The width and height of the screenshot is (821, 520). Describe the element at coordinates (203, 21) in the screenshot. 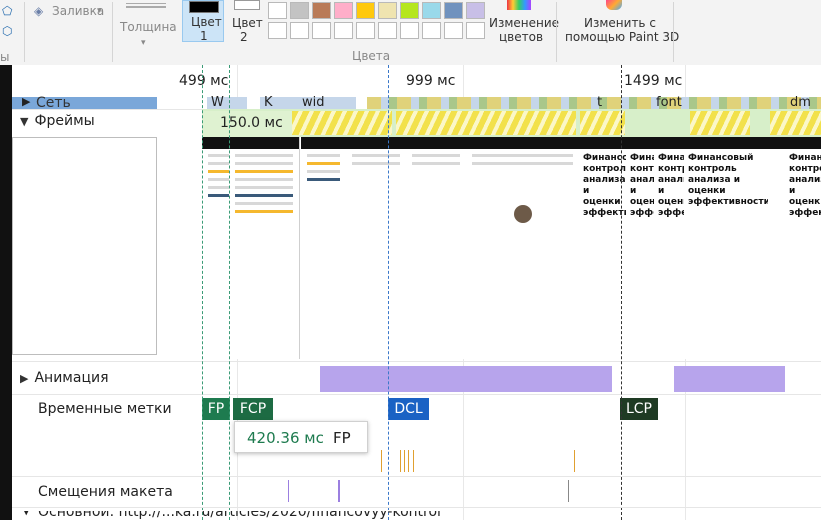

I see `color1-button: Цвет 1` at that location.